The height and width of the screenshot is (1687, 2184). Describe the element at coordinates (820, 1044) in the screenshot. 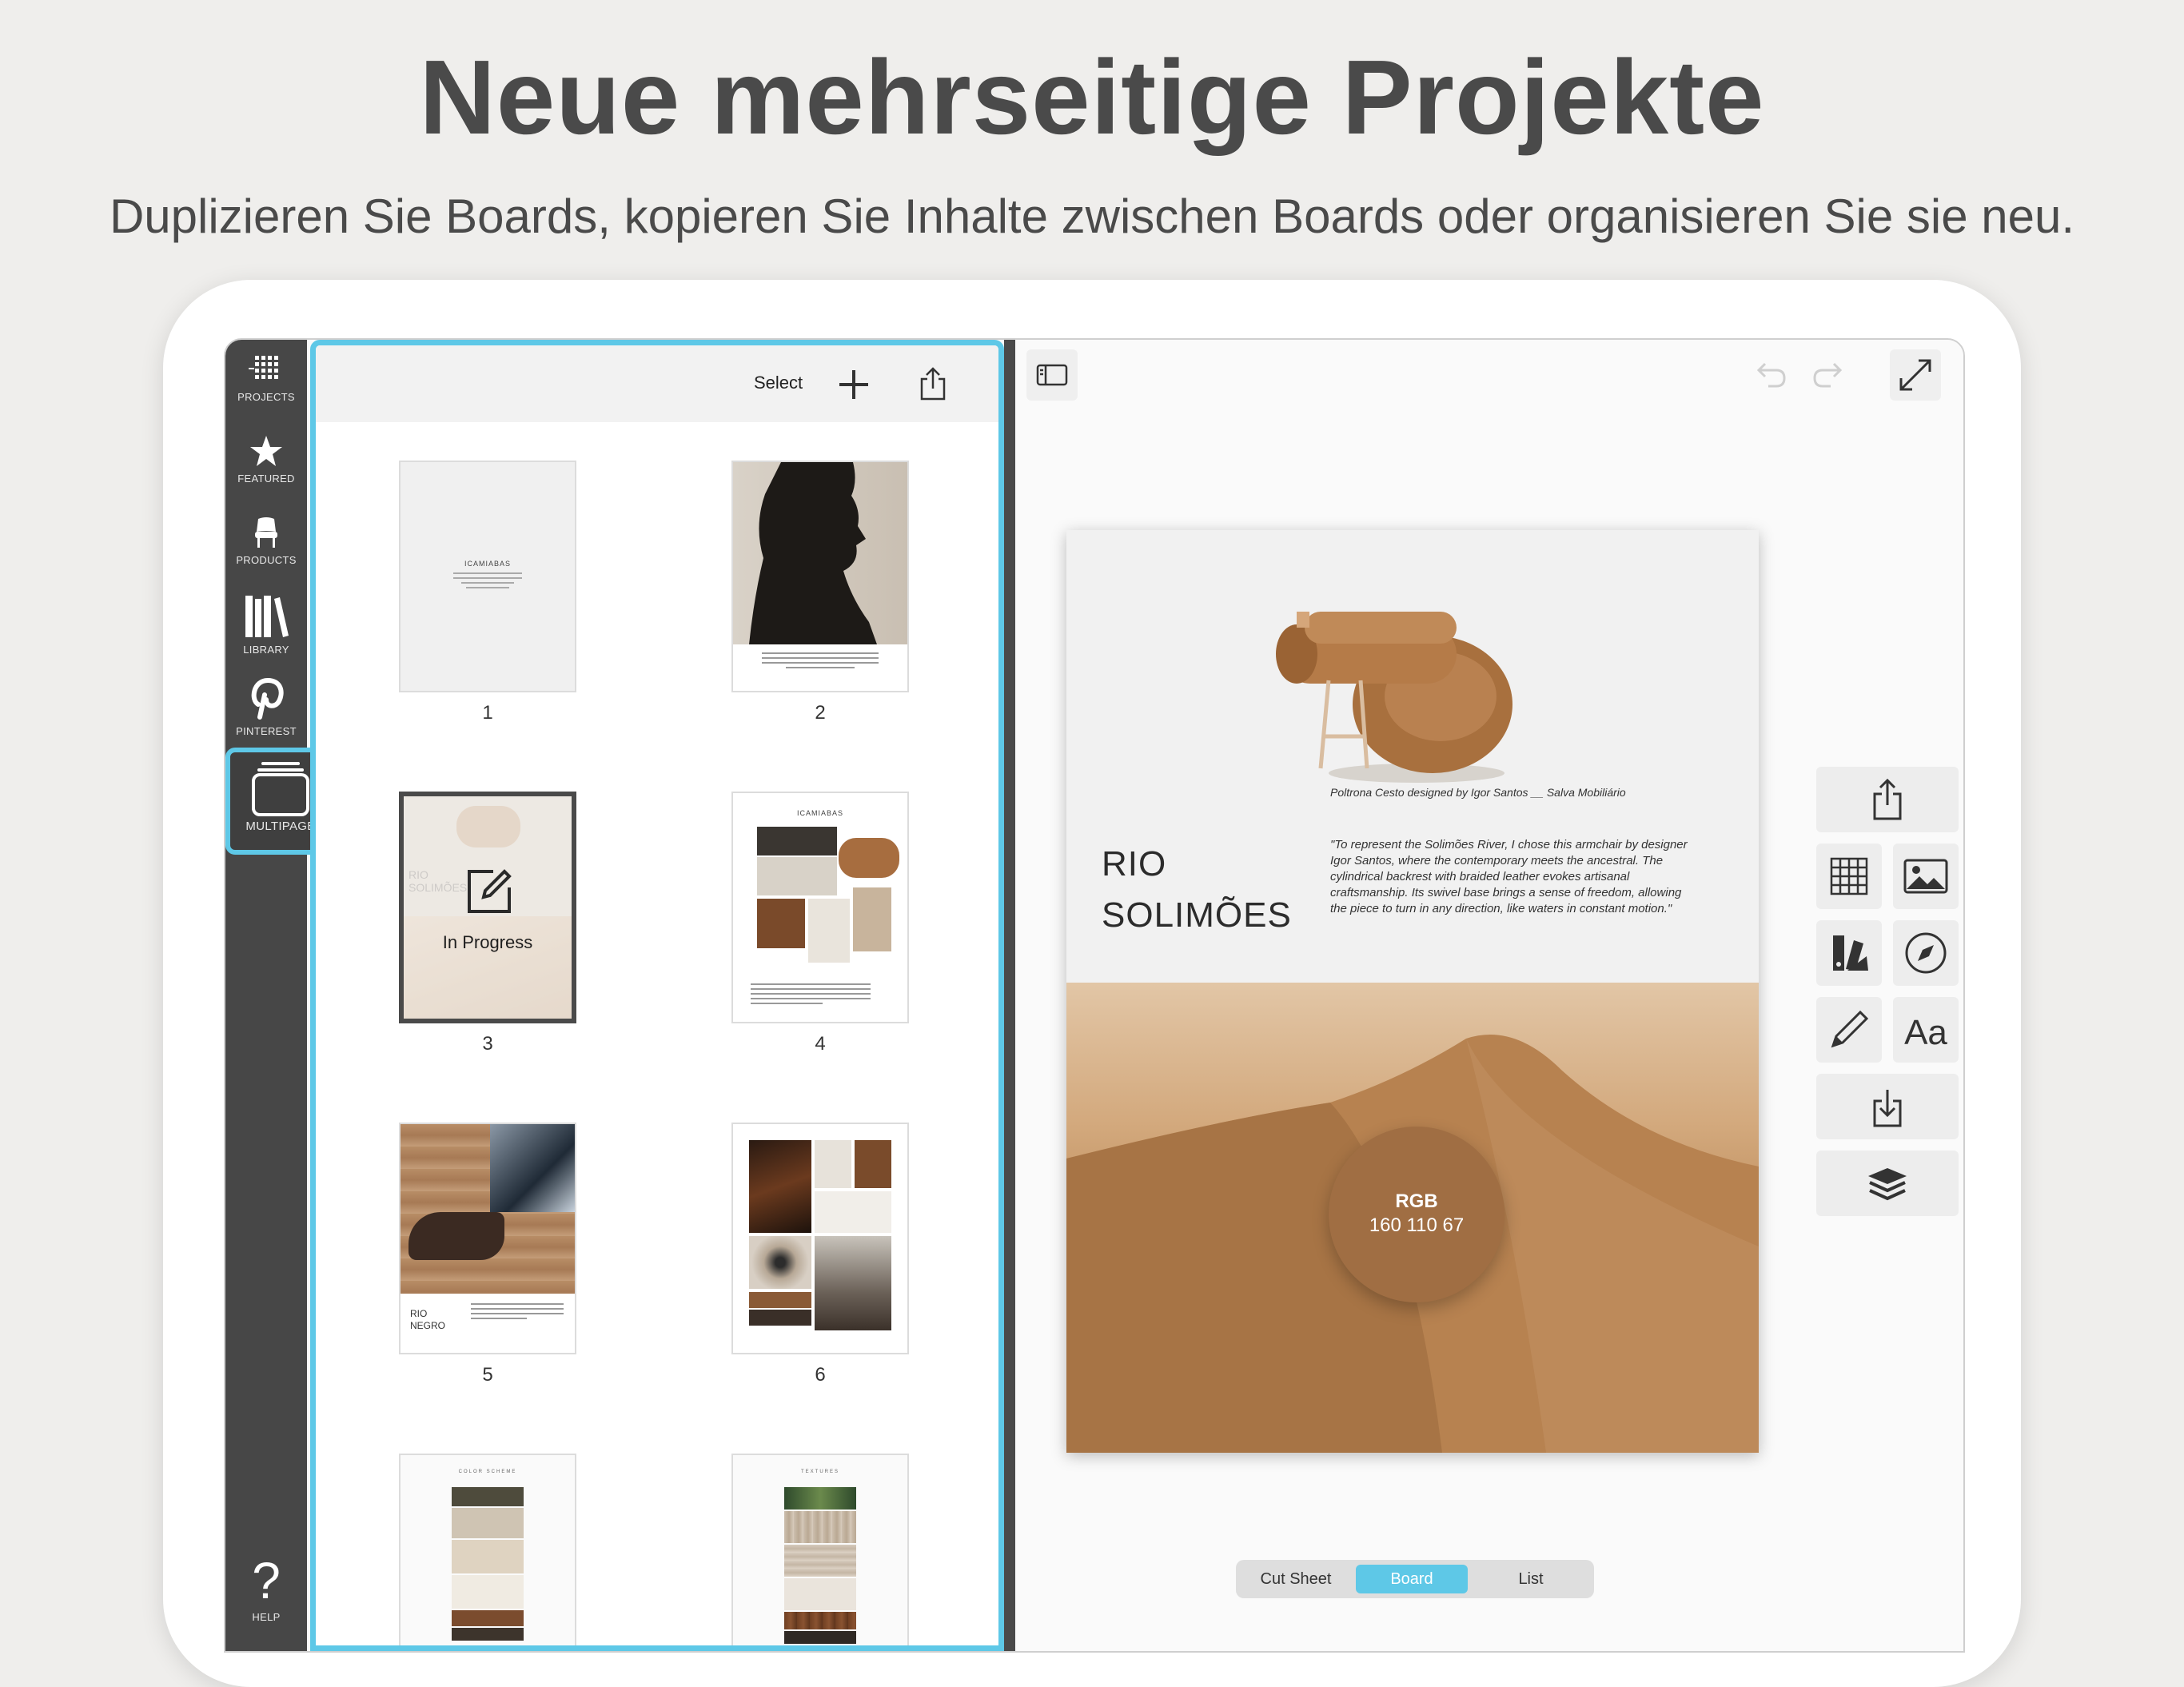

I see `page-number: 4` at that location.